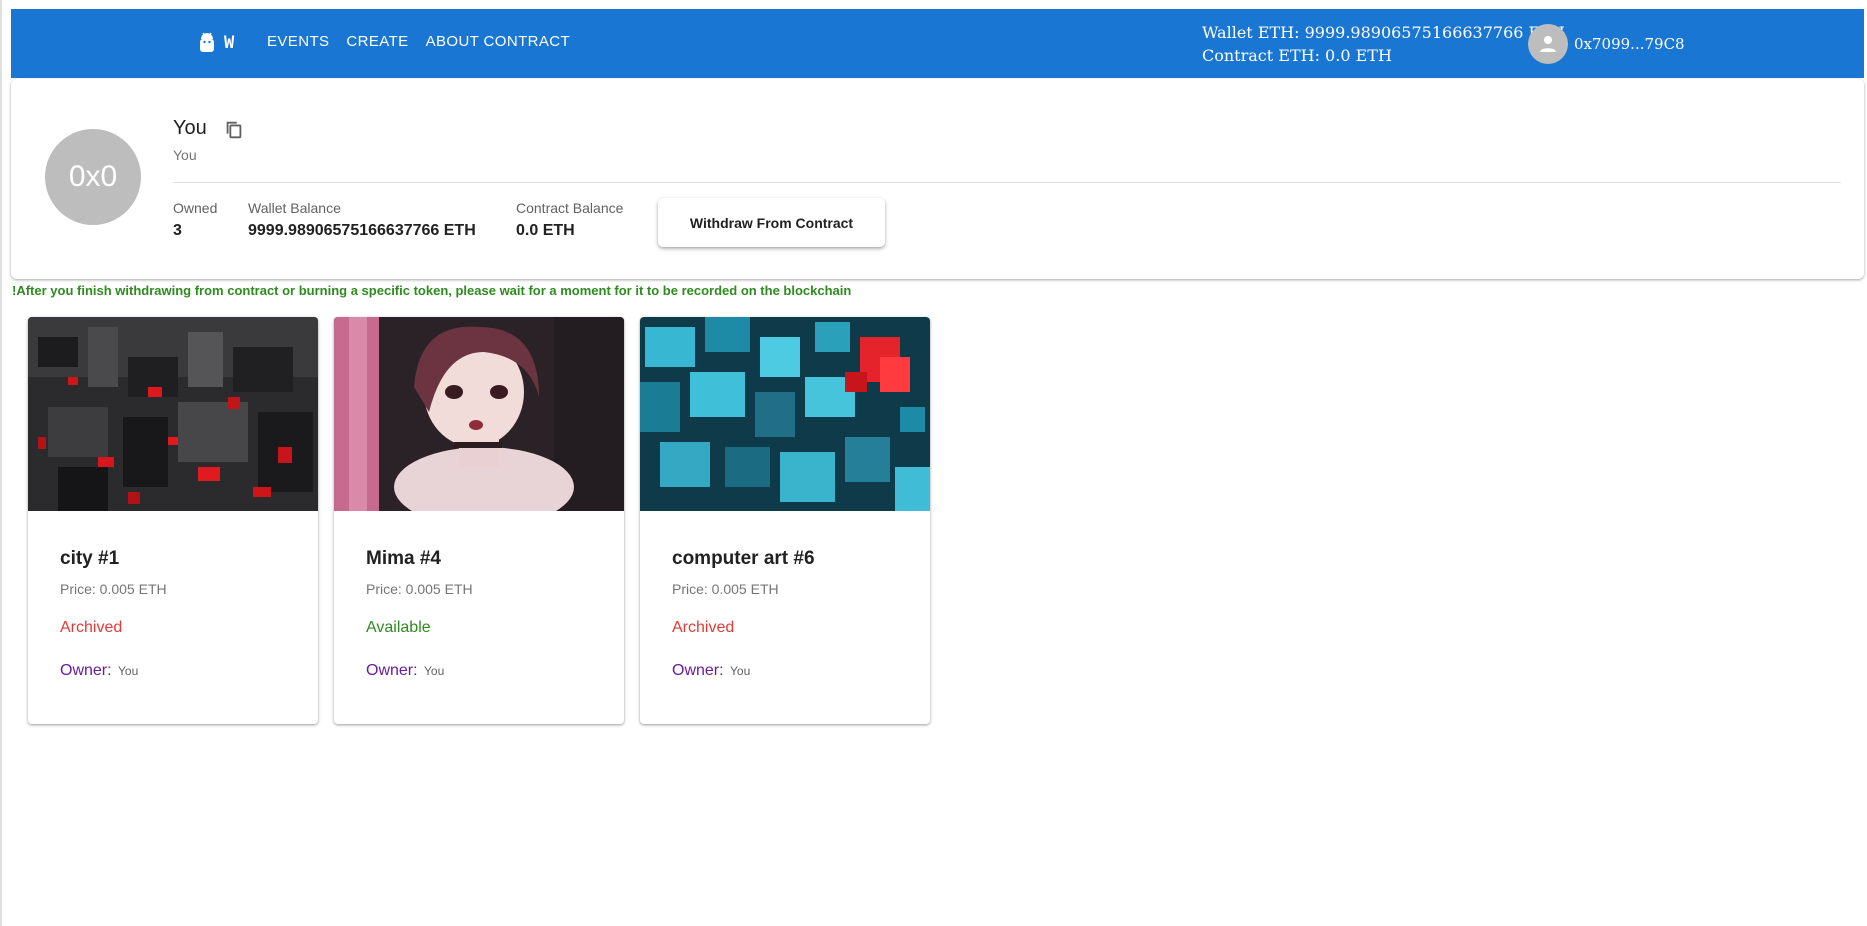 Image resolution: width=1867 pixels, height=926 pixels. I want to click on person-icon, so click(1548, 44).